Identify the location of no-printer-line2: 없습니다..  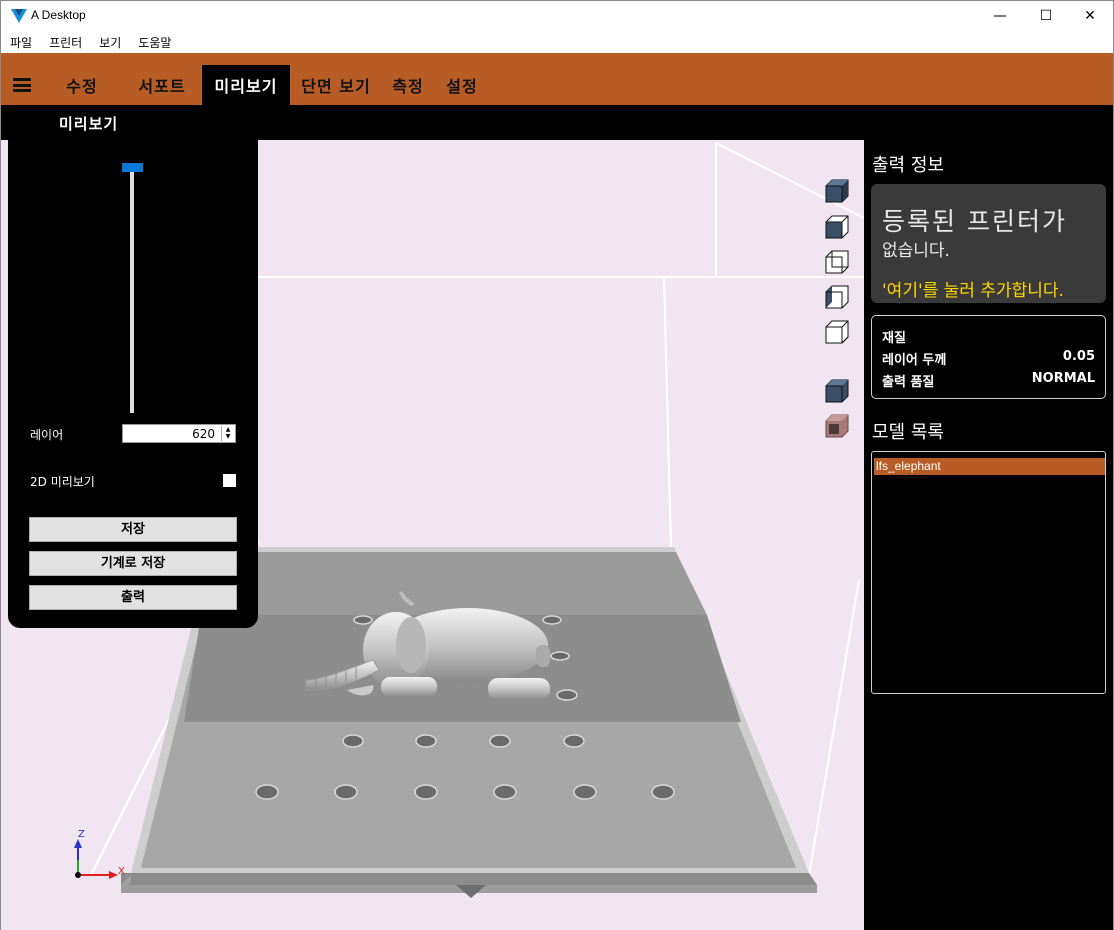
(916, 251).